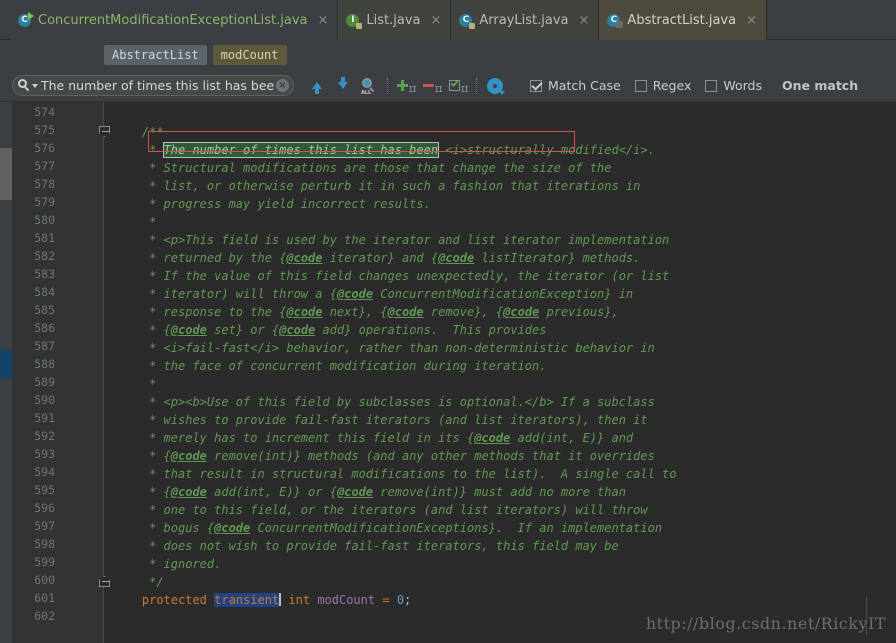 This screenshot has width=896, height=643. I want to click on editor-tab-abstractlist: C AbstractList.java ×, so click(683, 20).